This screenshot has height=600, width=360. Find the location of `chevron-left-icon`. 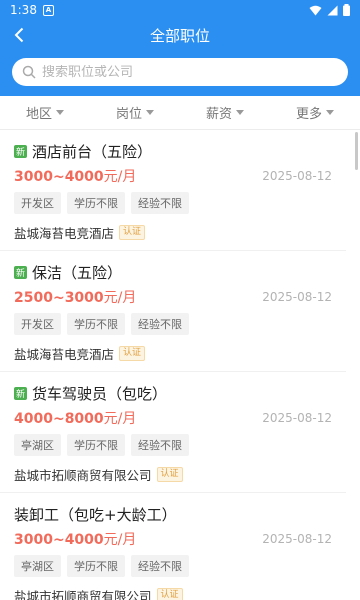

chevron-left-icon is located at coordinates (19, 35).